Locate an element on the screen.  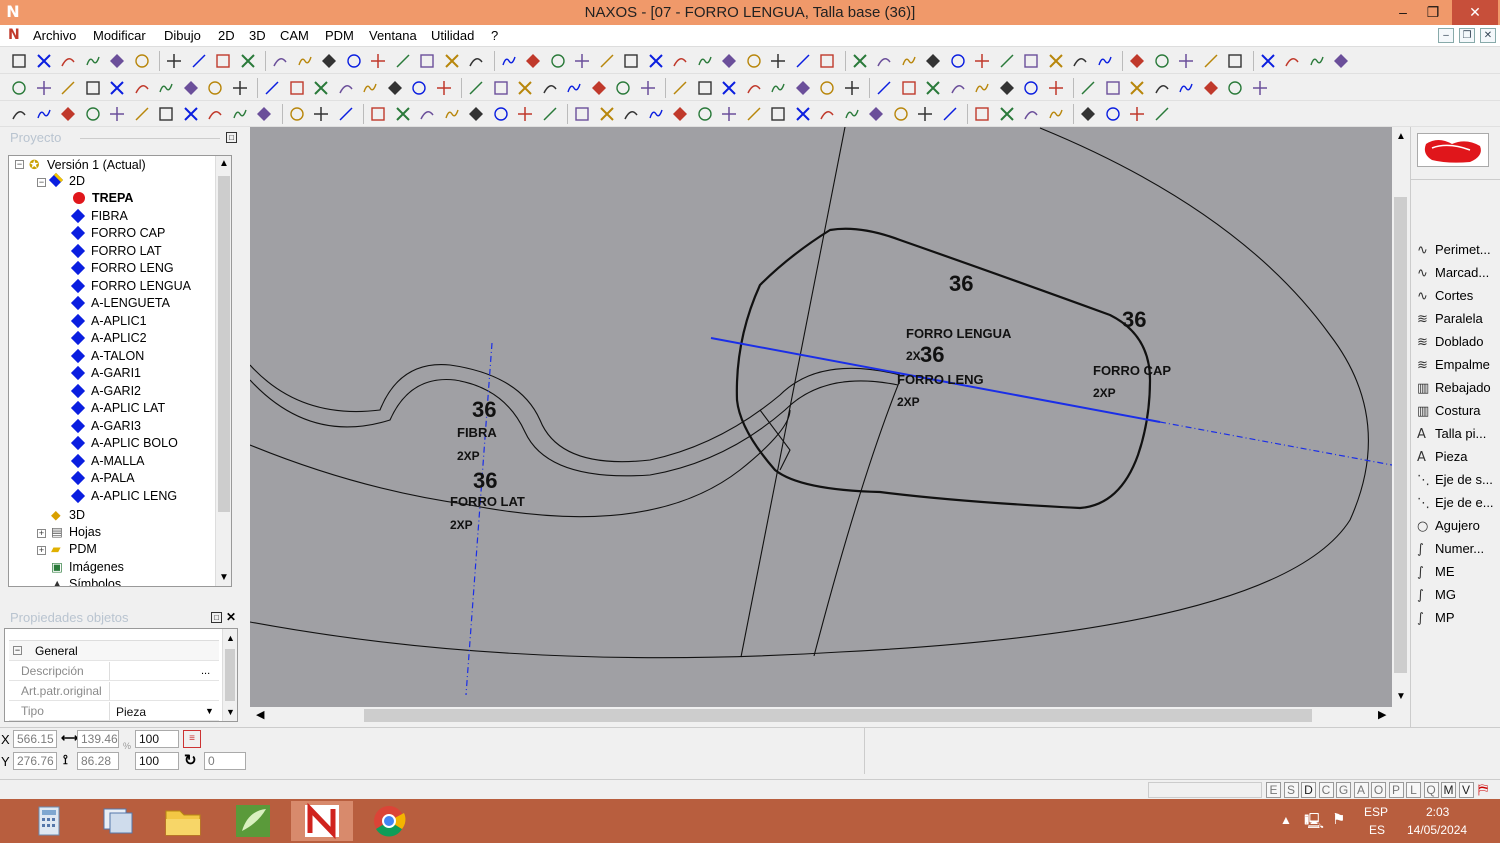
layer-item: FORRO LAT is located at coordinates (116, 251).